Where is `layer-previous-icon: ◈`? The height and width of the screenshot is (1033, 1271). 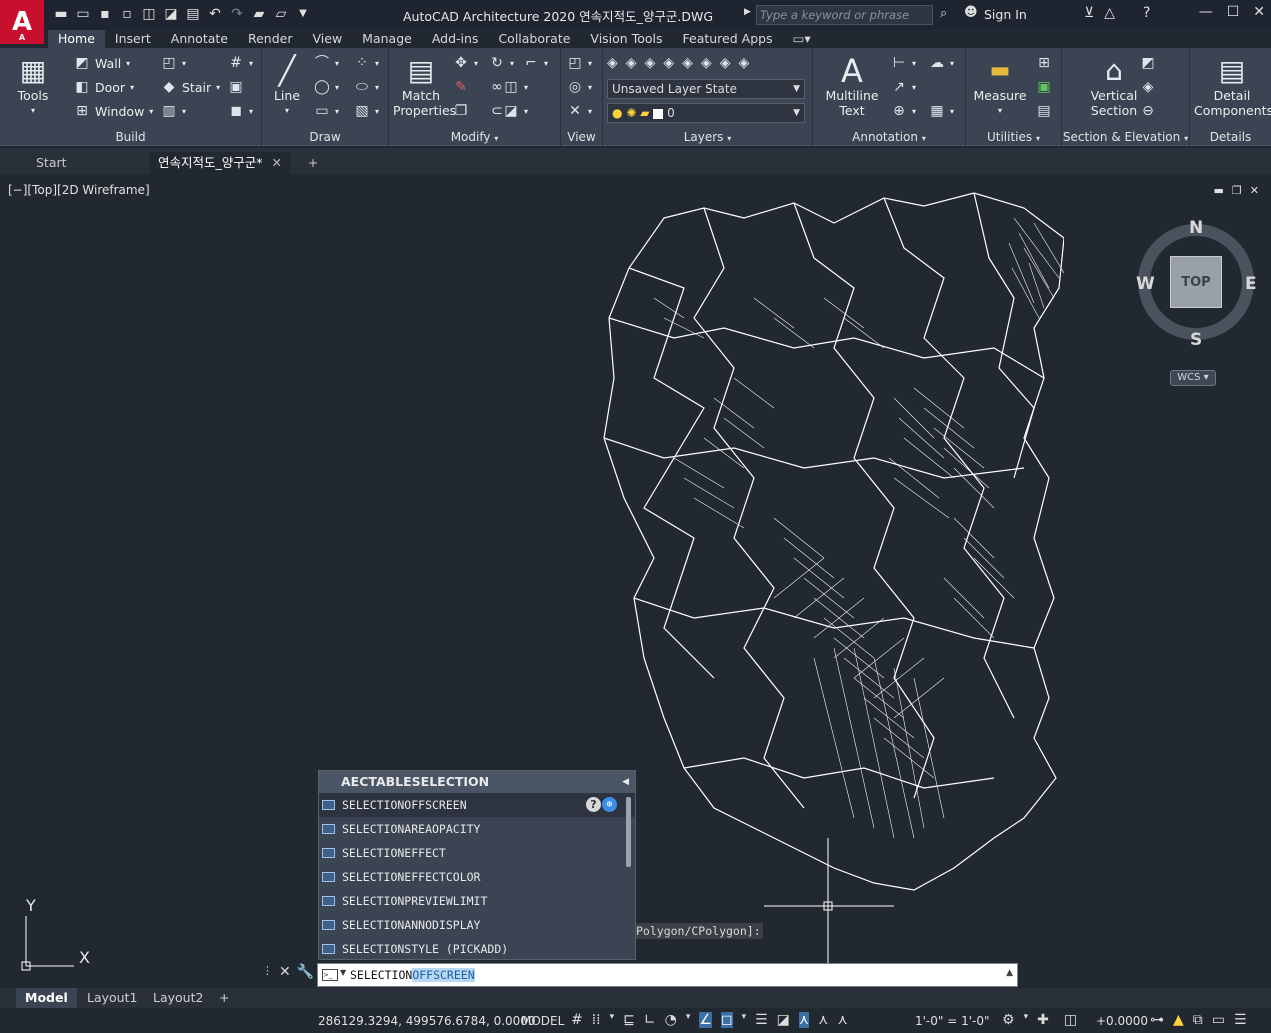 layer-previous-icon: ◈ is located at coordinates (725, 63).